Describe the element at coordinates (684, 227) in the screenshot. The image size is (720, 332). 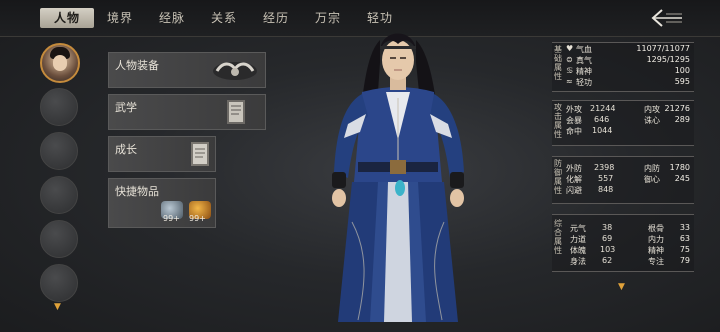
I see `stat-value: 33` at that location.